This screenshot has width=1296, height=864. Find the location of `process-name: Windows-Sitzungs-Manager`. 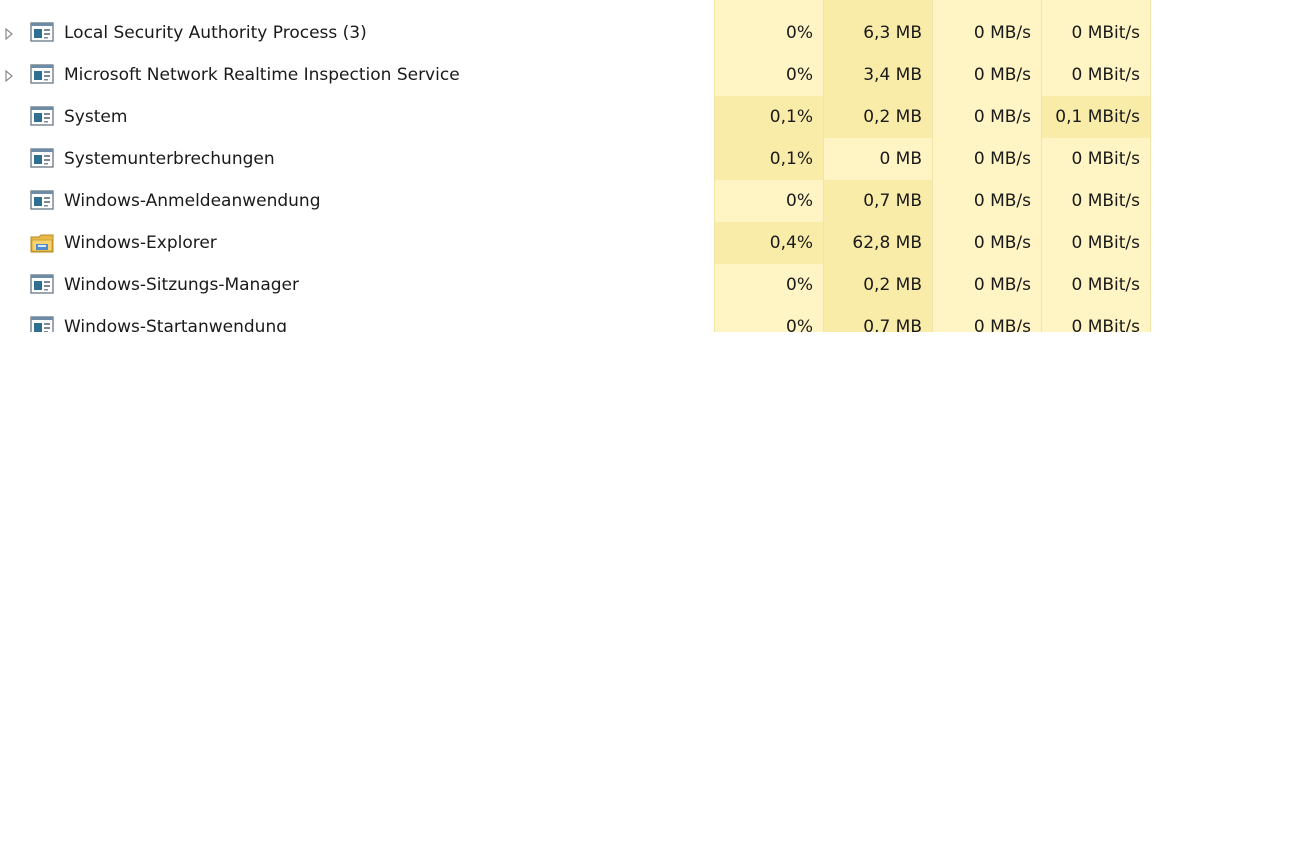

process-name: Windows-Sitzungs-Manager is located at coordinates (181, 285).